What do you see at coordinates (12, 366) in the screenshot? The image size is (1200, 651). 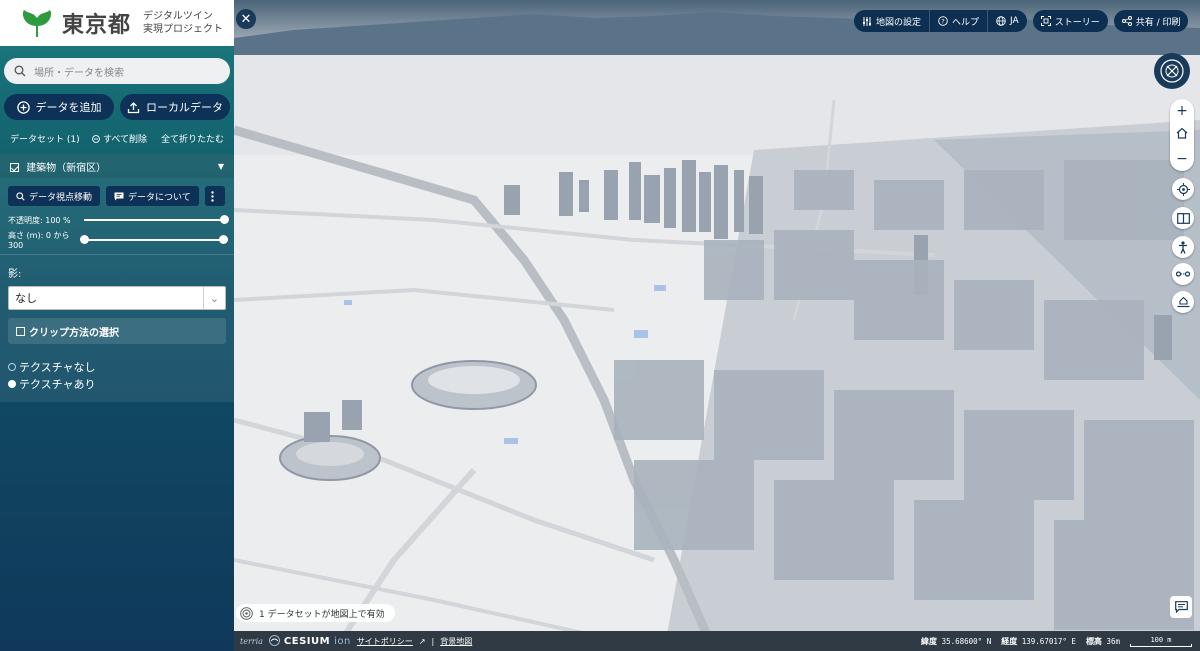 I see `radio-button-off` at bounding box center [12, 366].